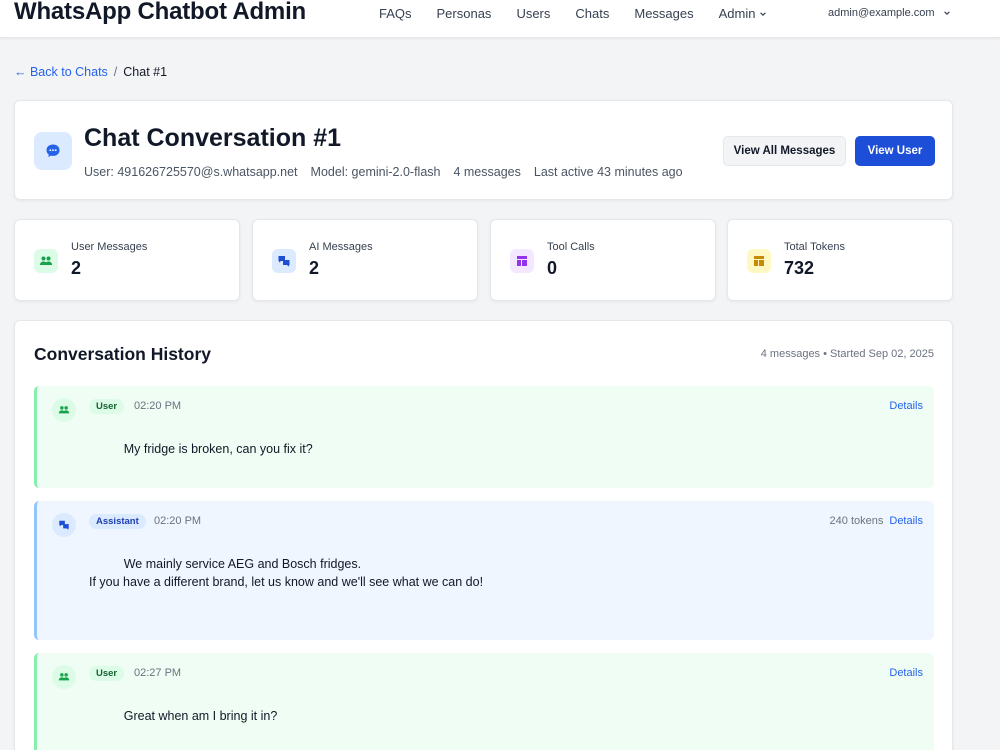  Describe the element at coordinates (799, 268) in the screenshot. I see `stat-value: 732` at that location.